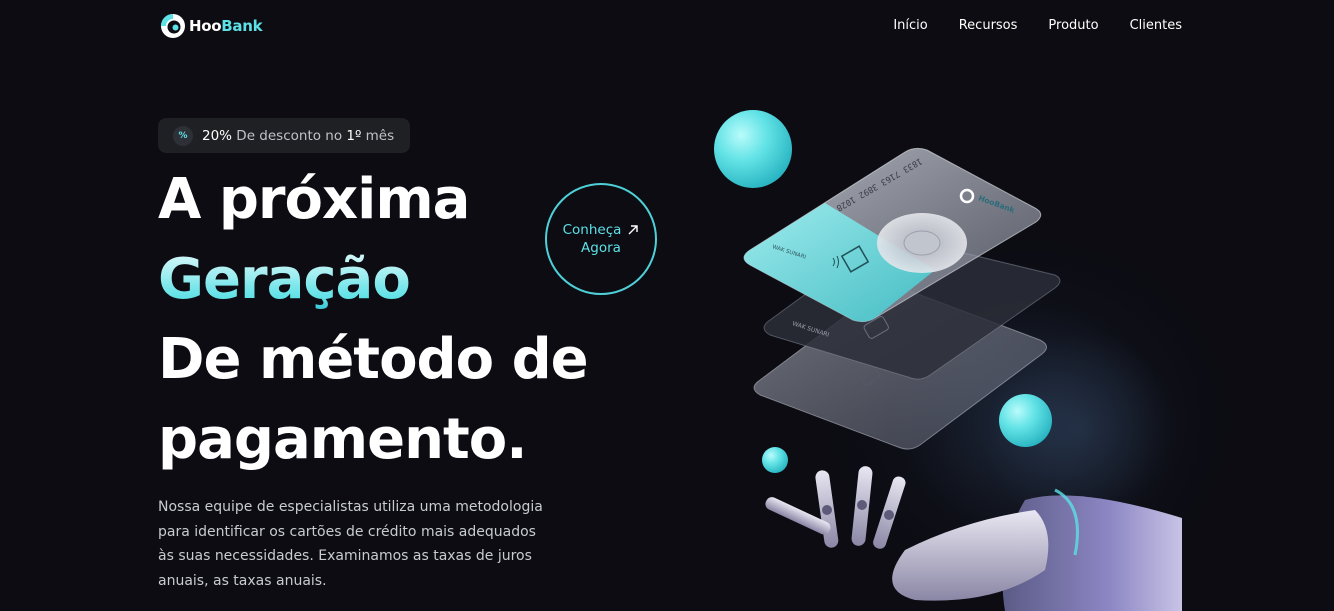  What do you see at coordinates (205, 26) in the screenshot?
I see `logo-text-prefix: Hoo` at bounding box center [205, 26].